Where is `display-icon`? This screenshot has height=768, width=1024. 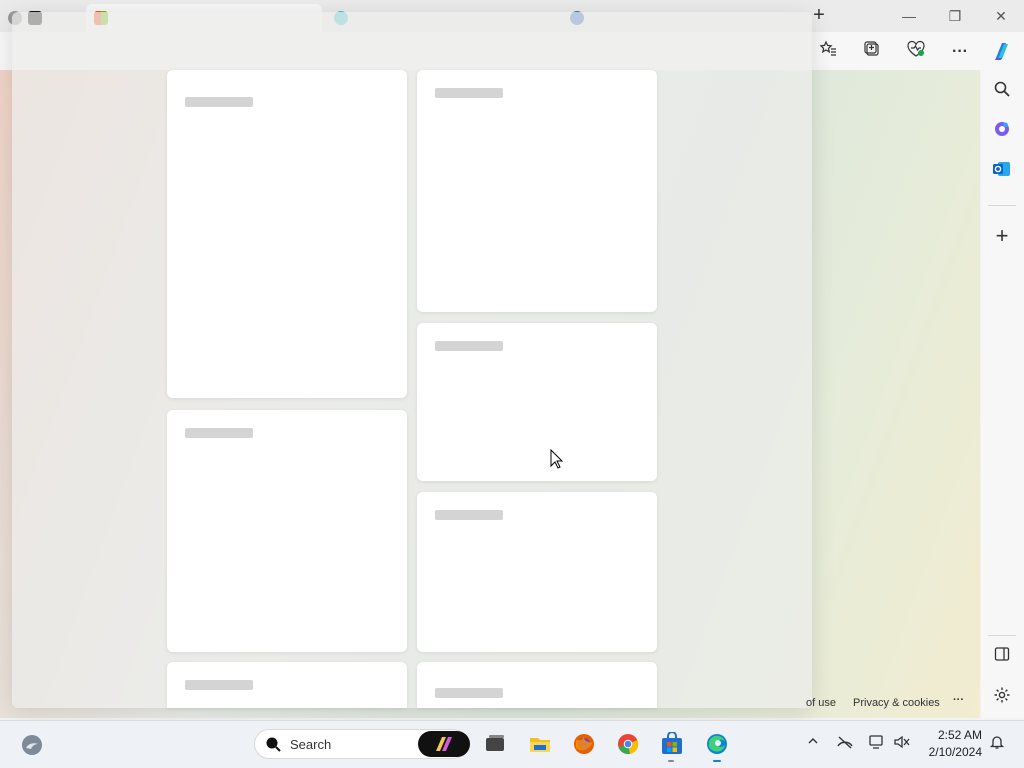
display-icon is located at coordinates (877, 743).